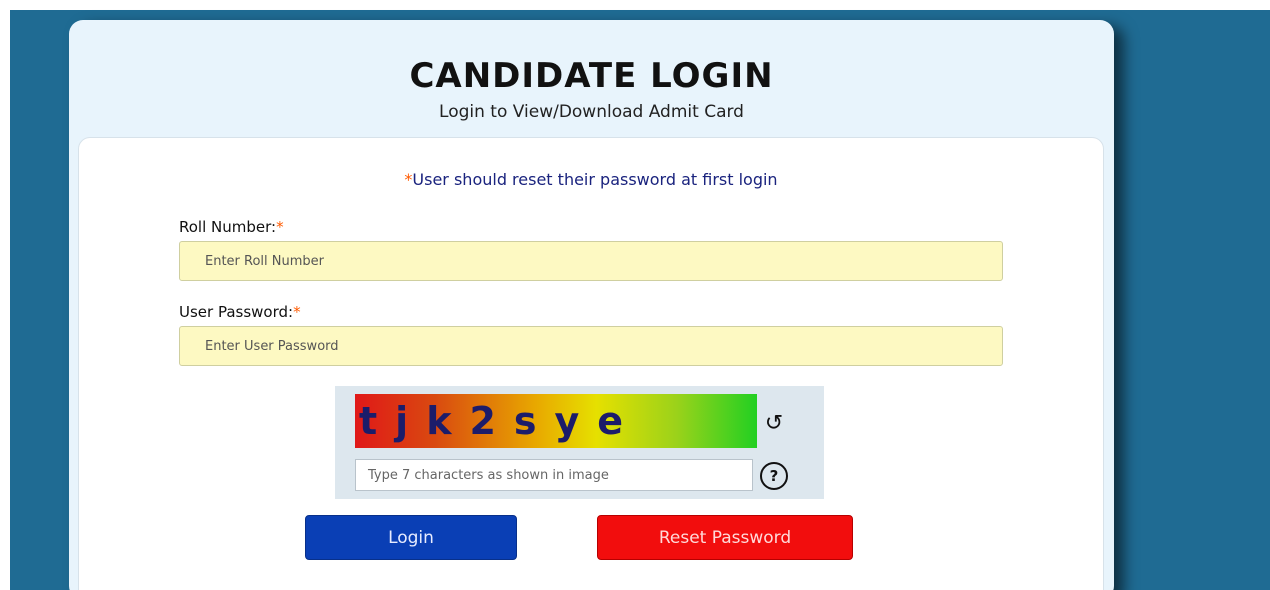 Image resolution: width=1270 pixels, height=590 pixels. What do you see at coordinates (411, 537) in the screenshot?
I see `login-button: Login` at bounding box center [411, 537].